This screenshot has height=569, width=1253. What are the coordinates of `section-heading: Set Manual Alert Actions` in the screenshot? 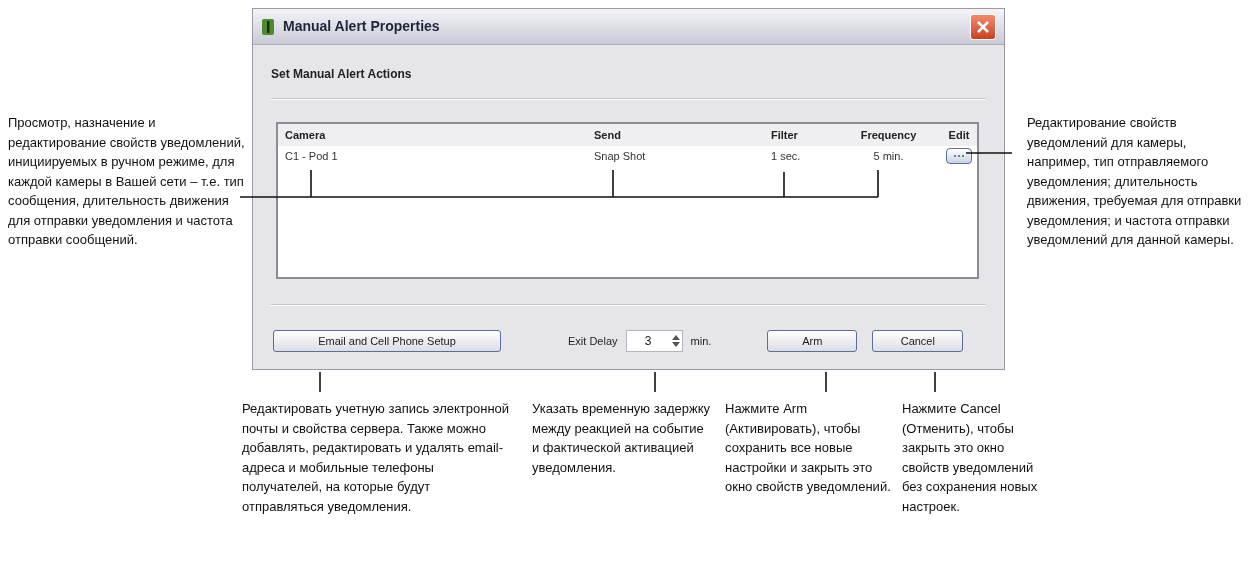 It's located at (342, 74).